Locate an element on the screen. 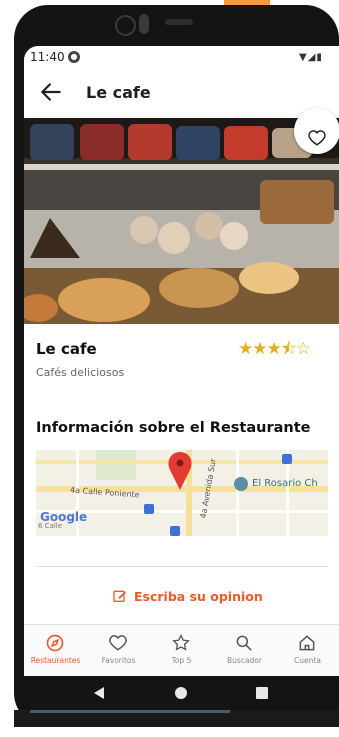 The image size is (339, 737). system-recents-icon is located at coordinates (262, 693).